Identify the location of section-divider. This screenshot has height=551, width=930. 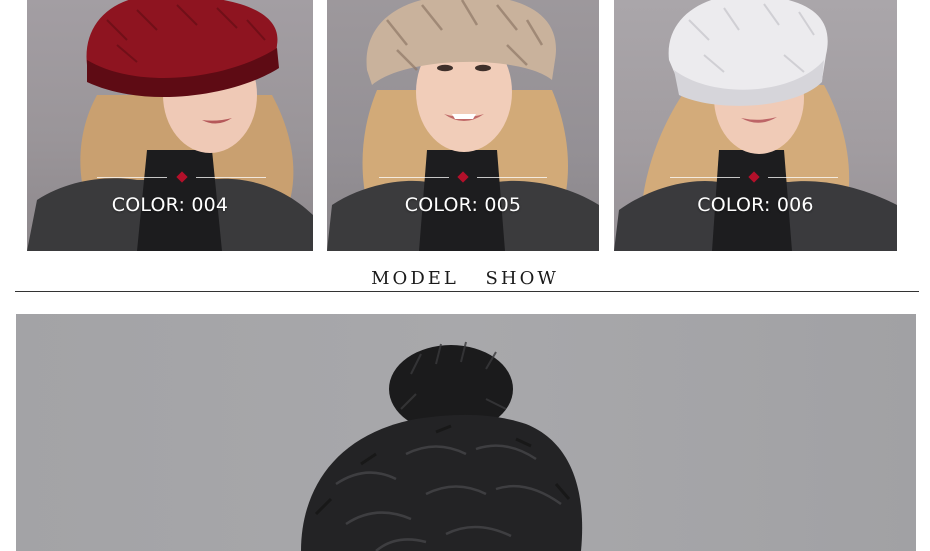
(467, 291).